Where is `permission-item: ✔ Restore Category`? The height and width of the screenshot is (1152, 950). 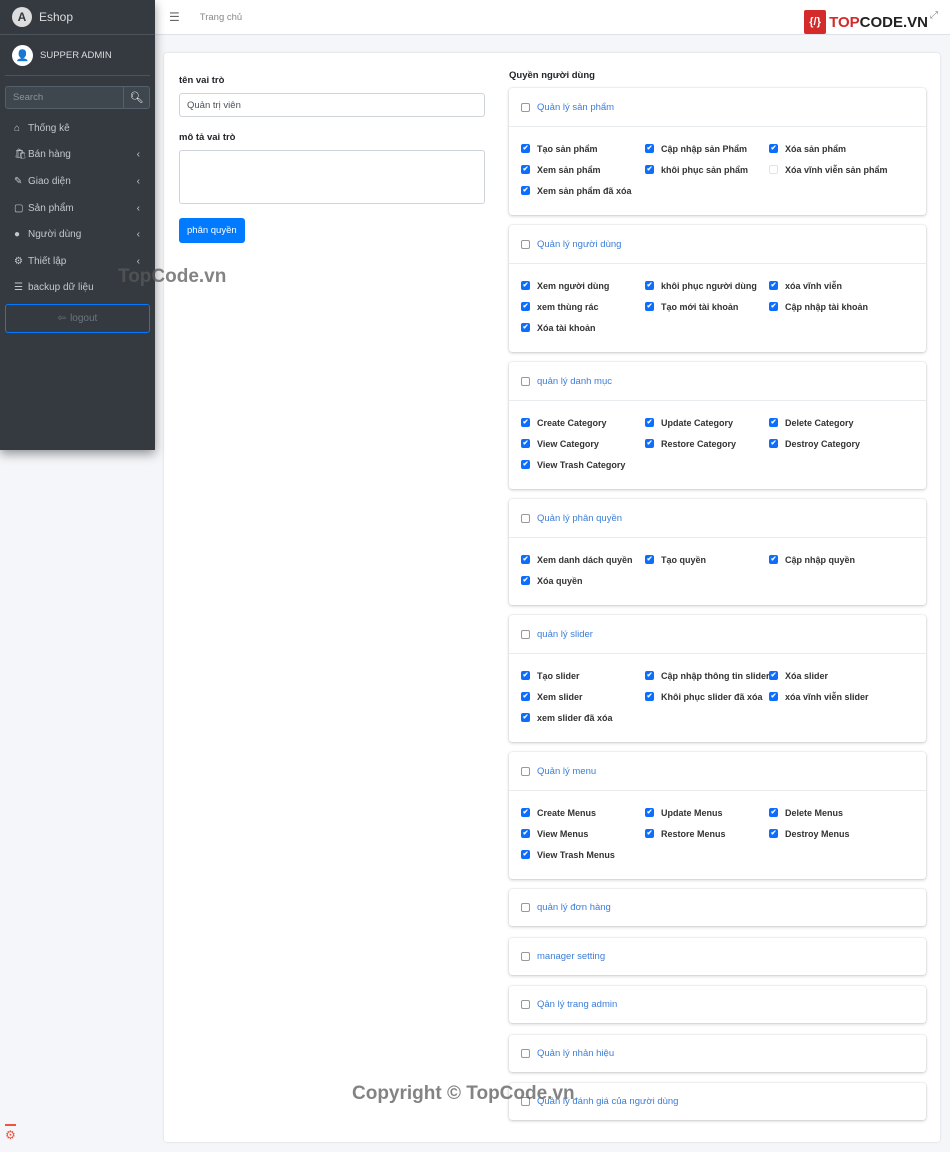
permission-item: ✔ Restore Category is located at coordinates (707, 443).